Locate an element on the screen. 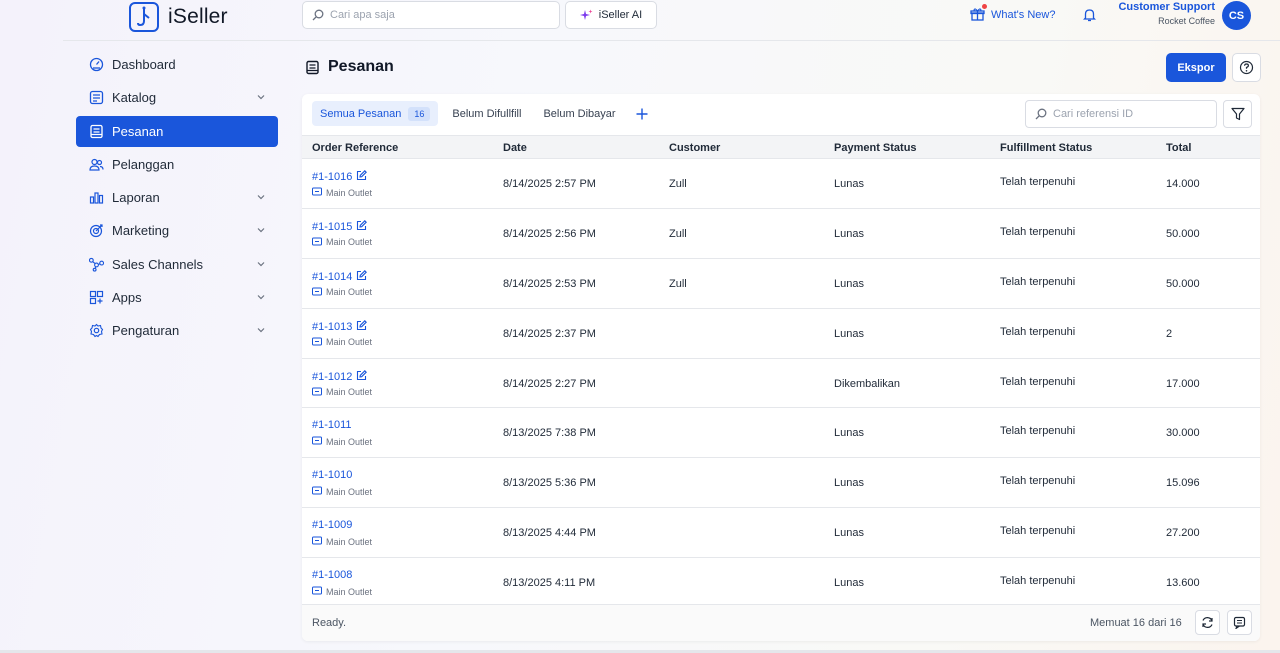 Image resolution: width=1280 pixels, height=653 pixels. column-header: Fulfillment Status is located at coordinates (1046, 148).